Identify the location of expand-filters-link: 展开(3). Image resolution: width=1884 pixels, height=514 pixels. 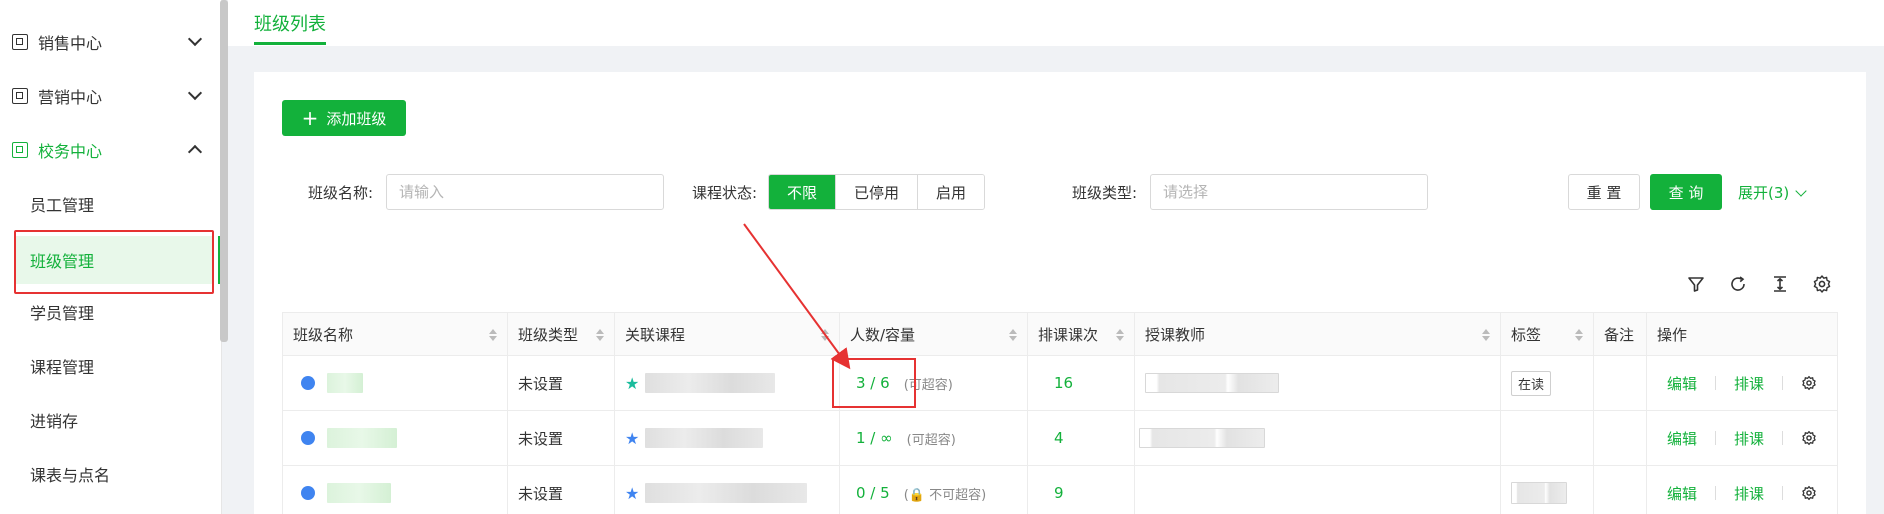
(1772, 192).